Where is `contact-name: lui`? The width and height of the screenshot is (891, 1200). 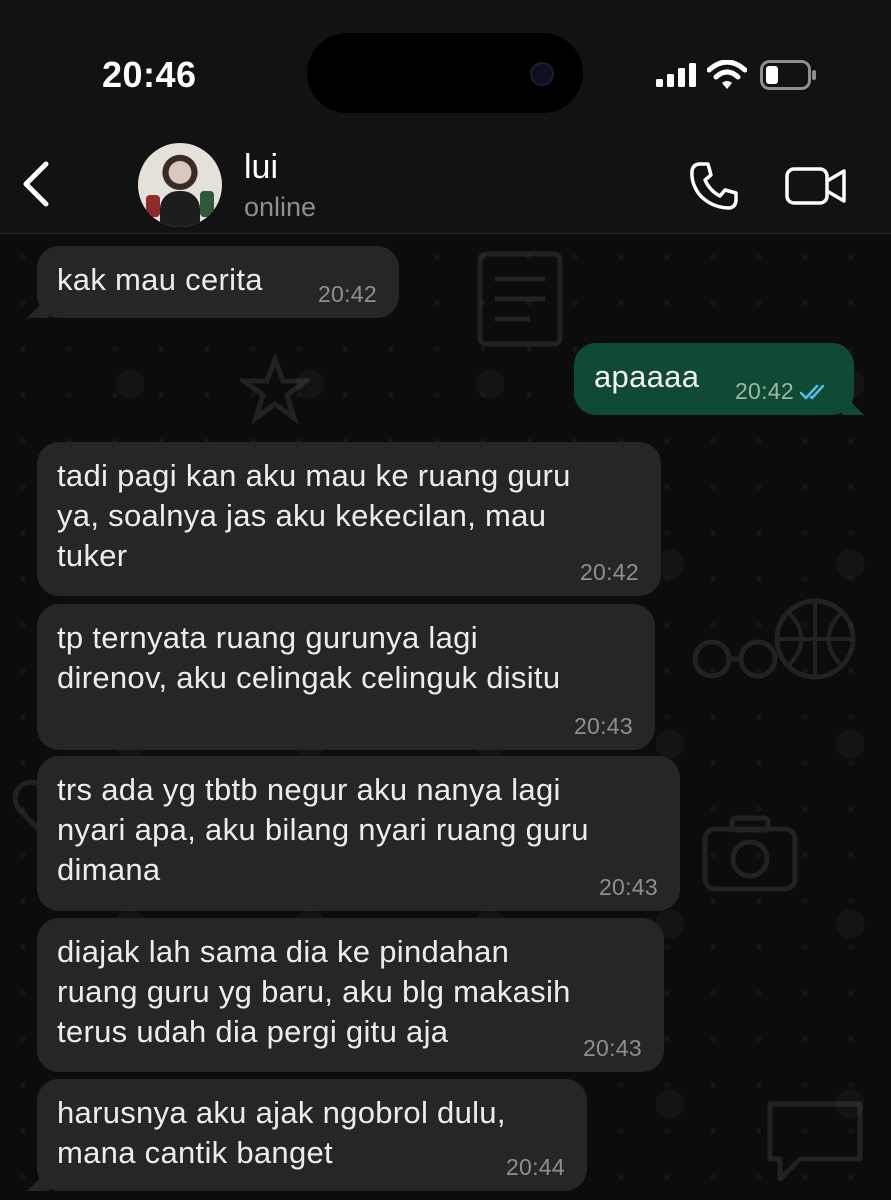
contact-name: lui is located at coordinates (261, 167).